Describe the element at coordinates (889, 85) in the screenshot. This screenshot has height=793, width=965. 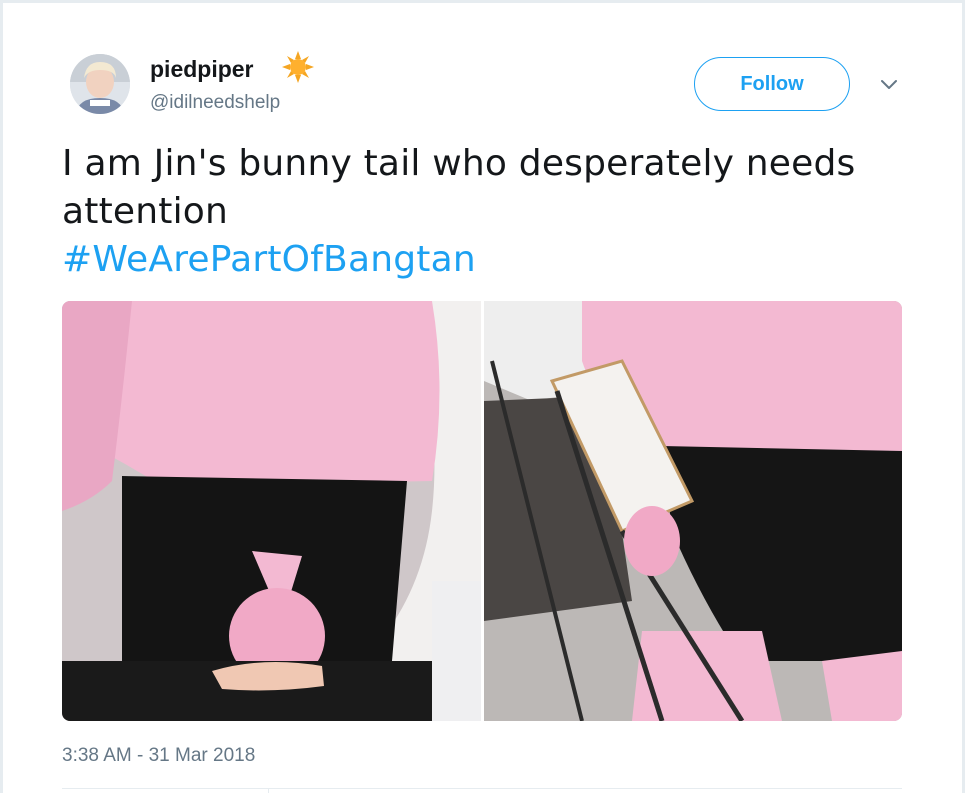
I see `chevron-down-icon` at that location.